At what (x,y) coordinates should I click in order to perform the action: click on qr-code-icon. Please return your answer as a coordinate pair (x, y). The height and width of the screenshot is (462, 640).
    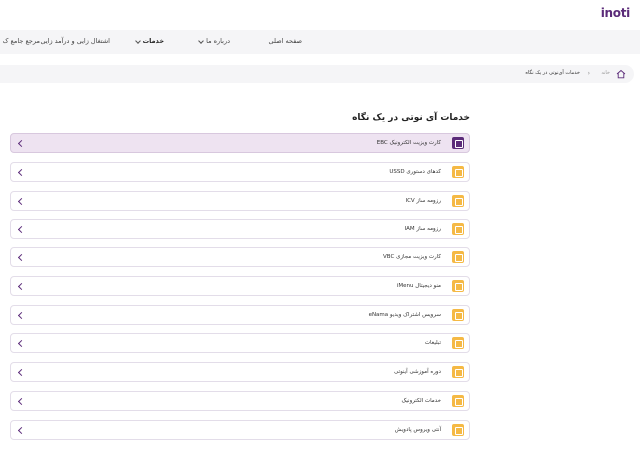
    Looking at the image, I should click on (458, 257).